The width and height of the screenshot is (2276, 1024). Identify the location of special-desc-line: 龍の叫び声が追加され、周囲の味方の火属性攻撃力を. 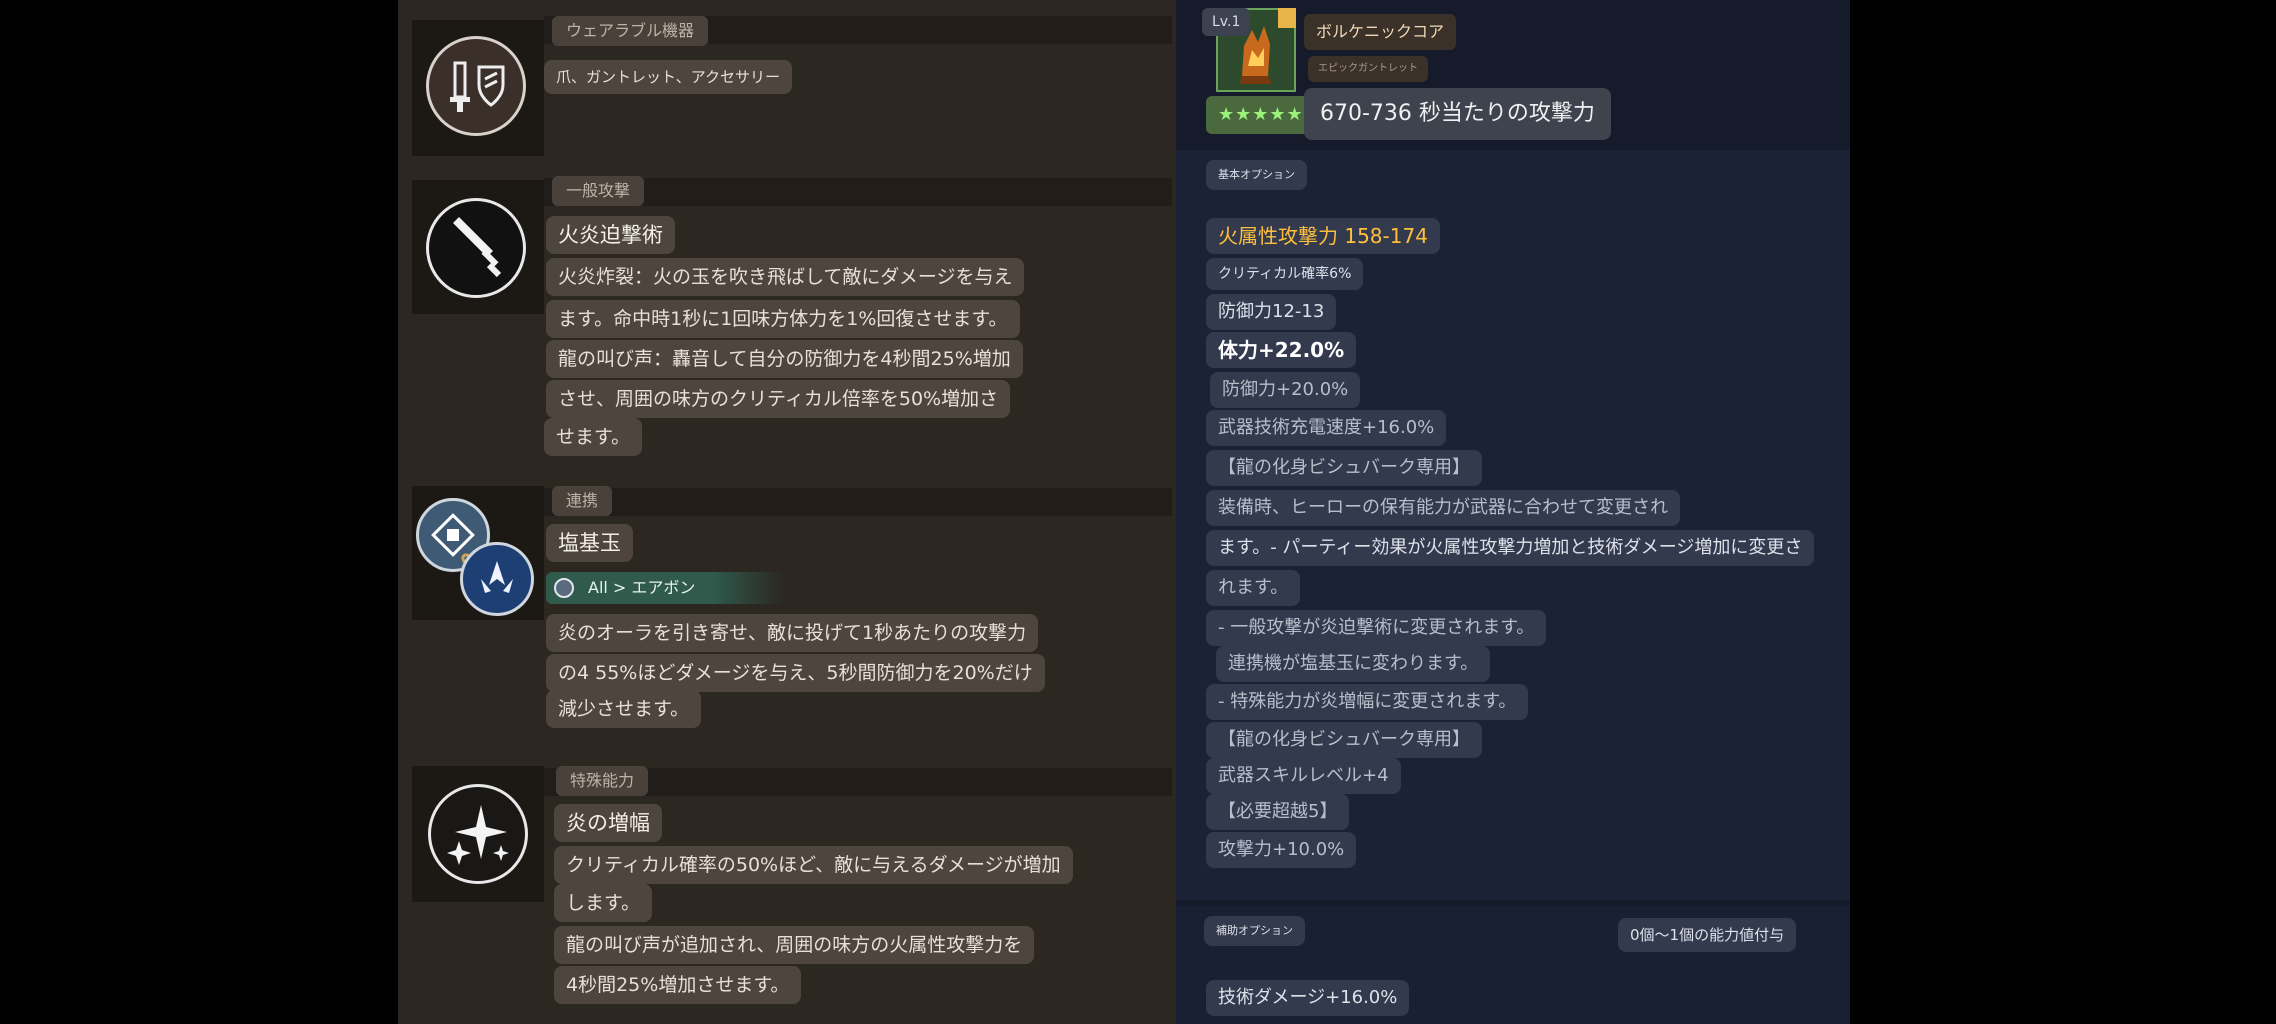
(794, 945).